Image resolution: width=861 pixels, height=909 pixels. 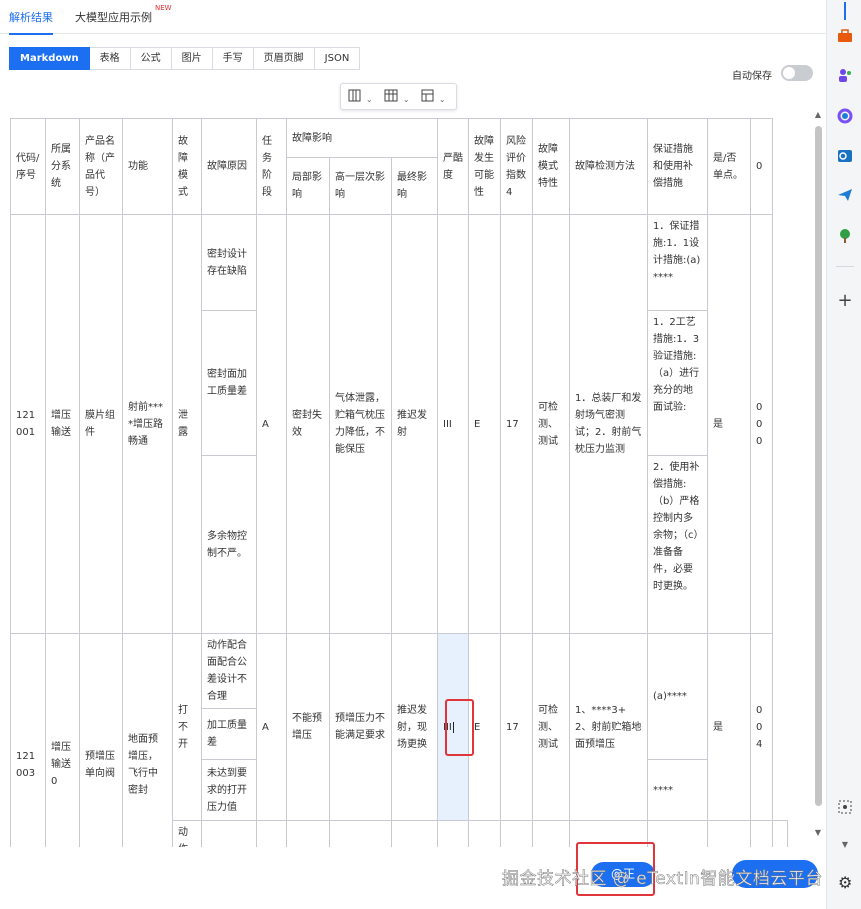 I want to click on insert-column-button: ⌄, so click(x=363, y=97).